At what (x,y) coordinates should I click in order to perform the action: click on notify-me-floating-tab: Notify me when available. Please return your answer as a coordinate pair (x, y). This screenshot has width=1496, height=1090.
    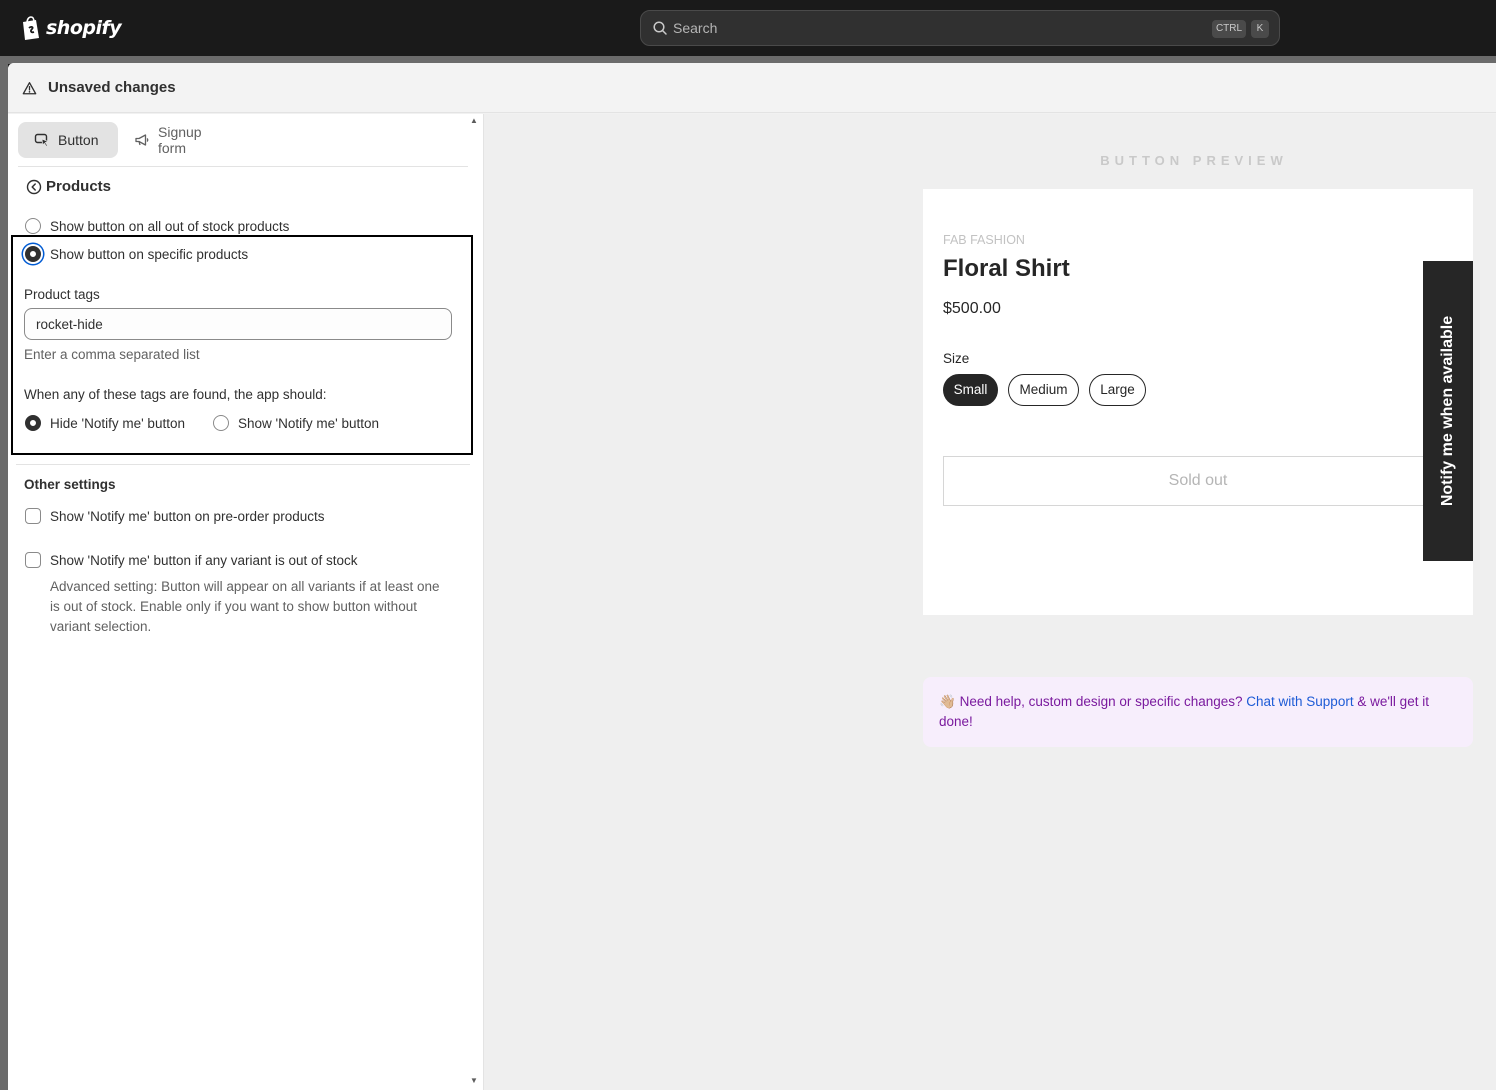
    Looking at the image, I should click on (1448, 411).